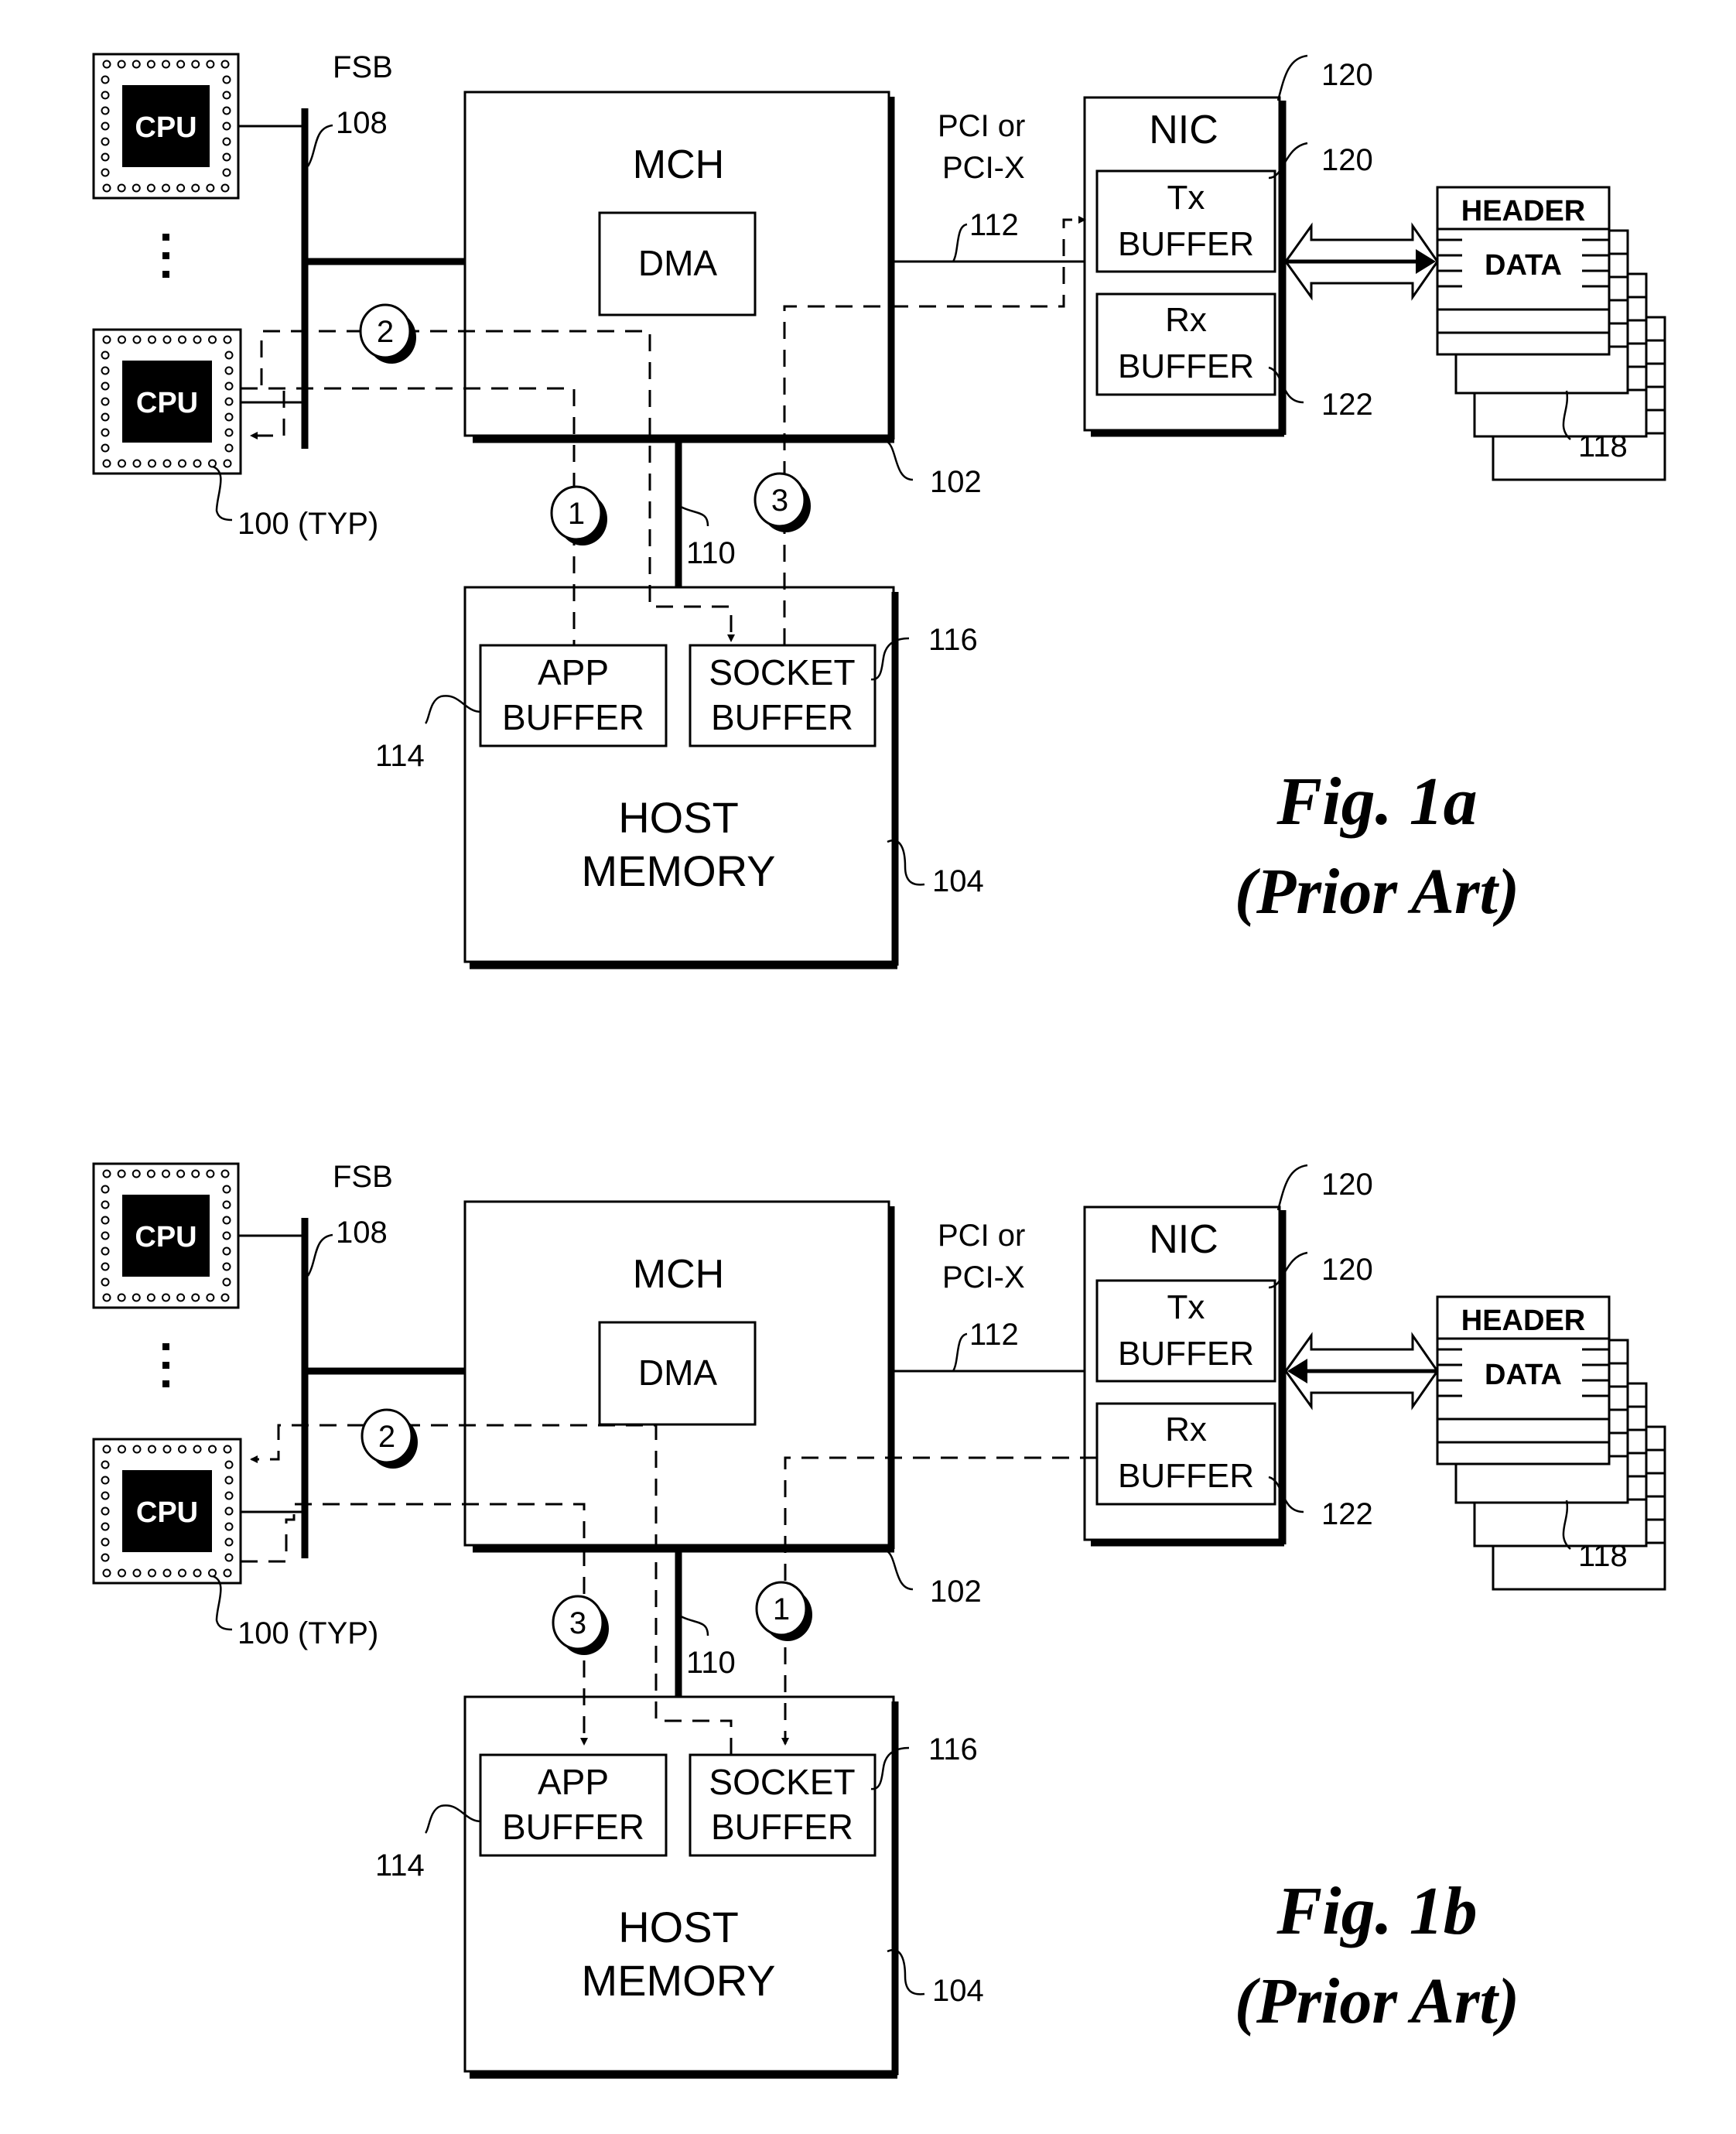 Image resolution: width=1736 pixels, height=2134 pixels. I want to click on mch-block: MCH DMA, so click(679, 1376).